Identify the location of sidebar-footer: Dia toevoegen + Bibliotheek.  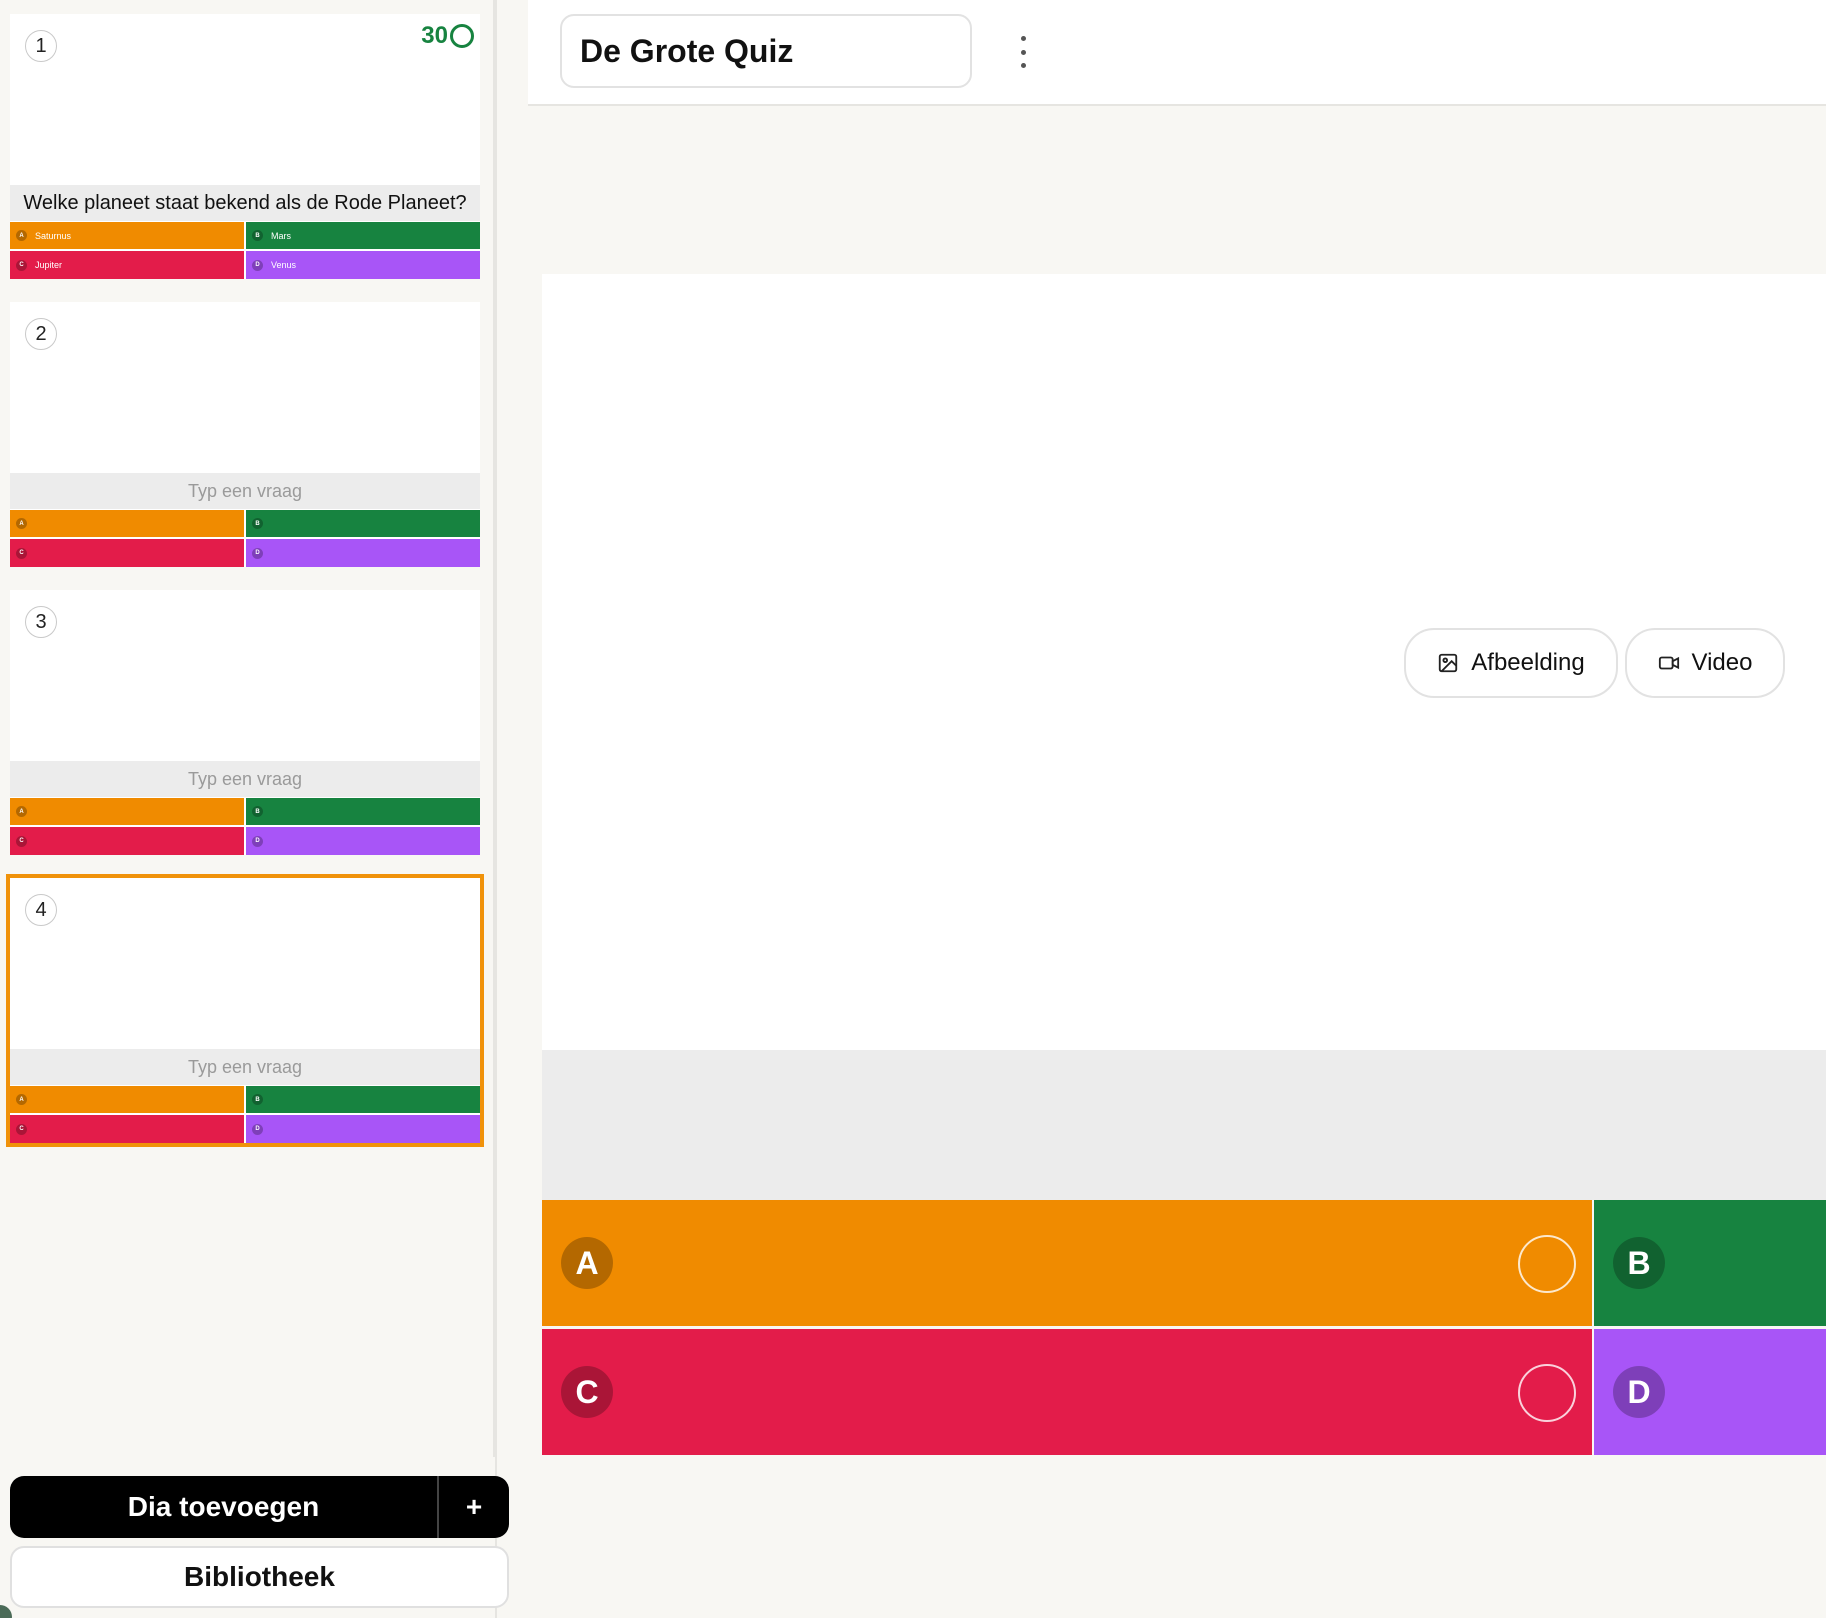
(254, 1538).